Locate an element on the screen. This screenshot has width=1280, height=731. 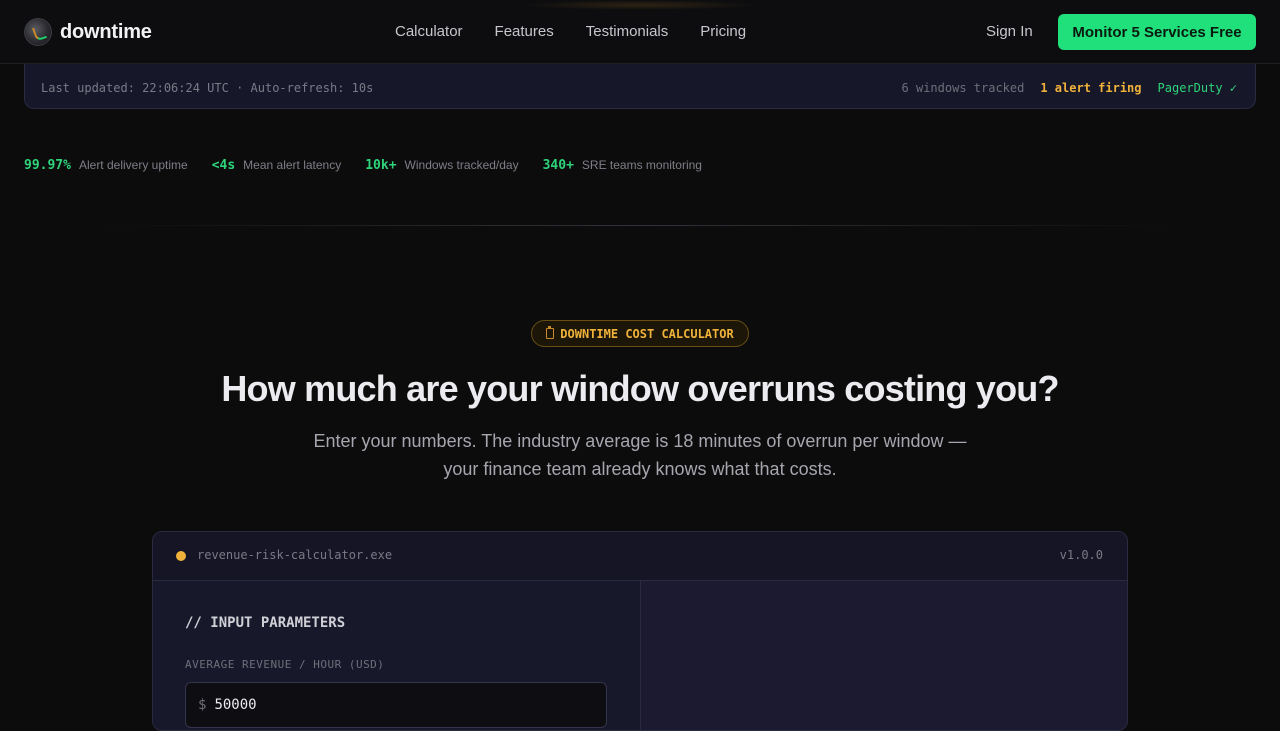
nav-link-calculator: Calculator is located at coordinates (429, 31).